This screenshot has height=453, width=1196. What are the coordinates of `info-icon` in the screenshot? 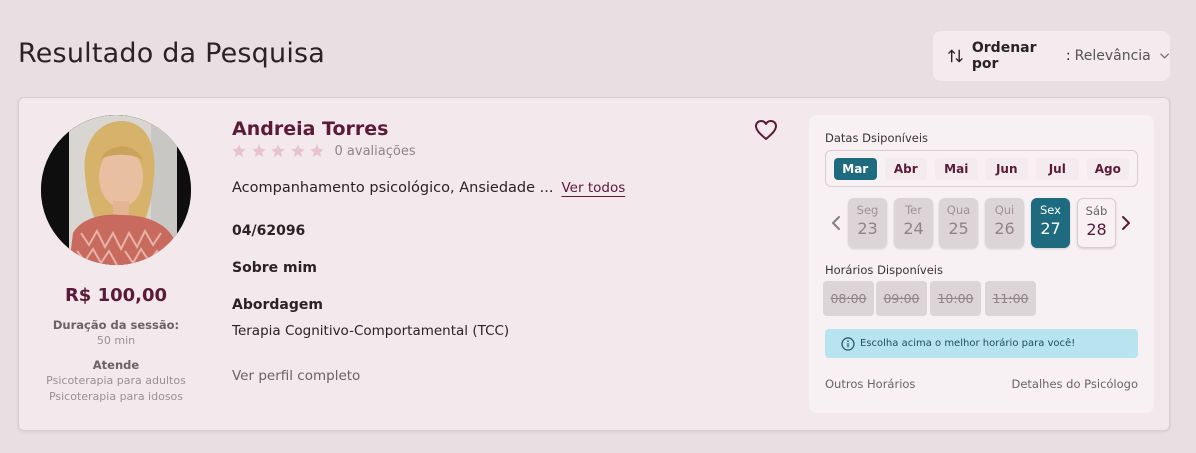 It's located at (848, 343).